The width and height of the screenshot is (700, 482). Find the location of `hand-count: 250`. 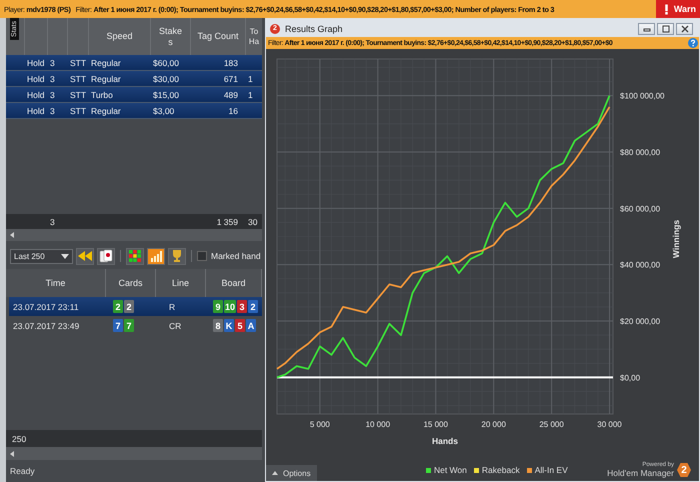

hand-count: 250 is located at coordinates (19, 439).